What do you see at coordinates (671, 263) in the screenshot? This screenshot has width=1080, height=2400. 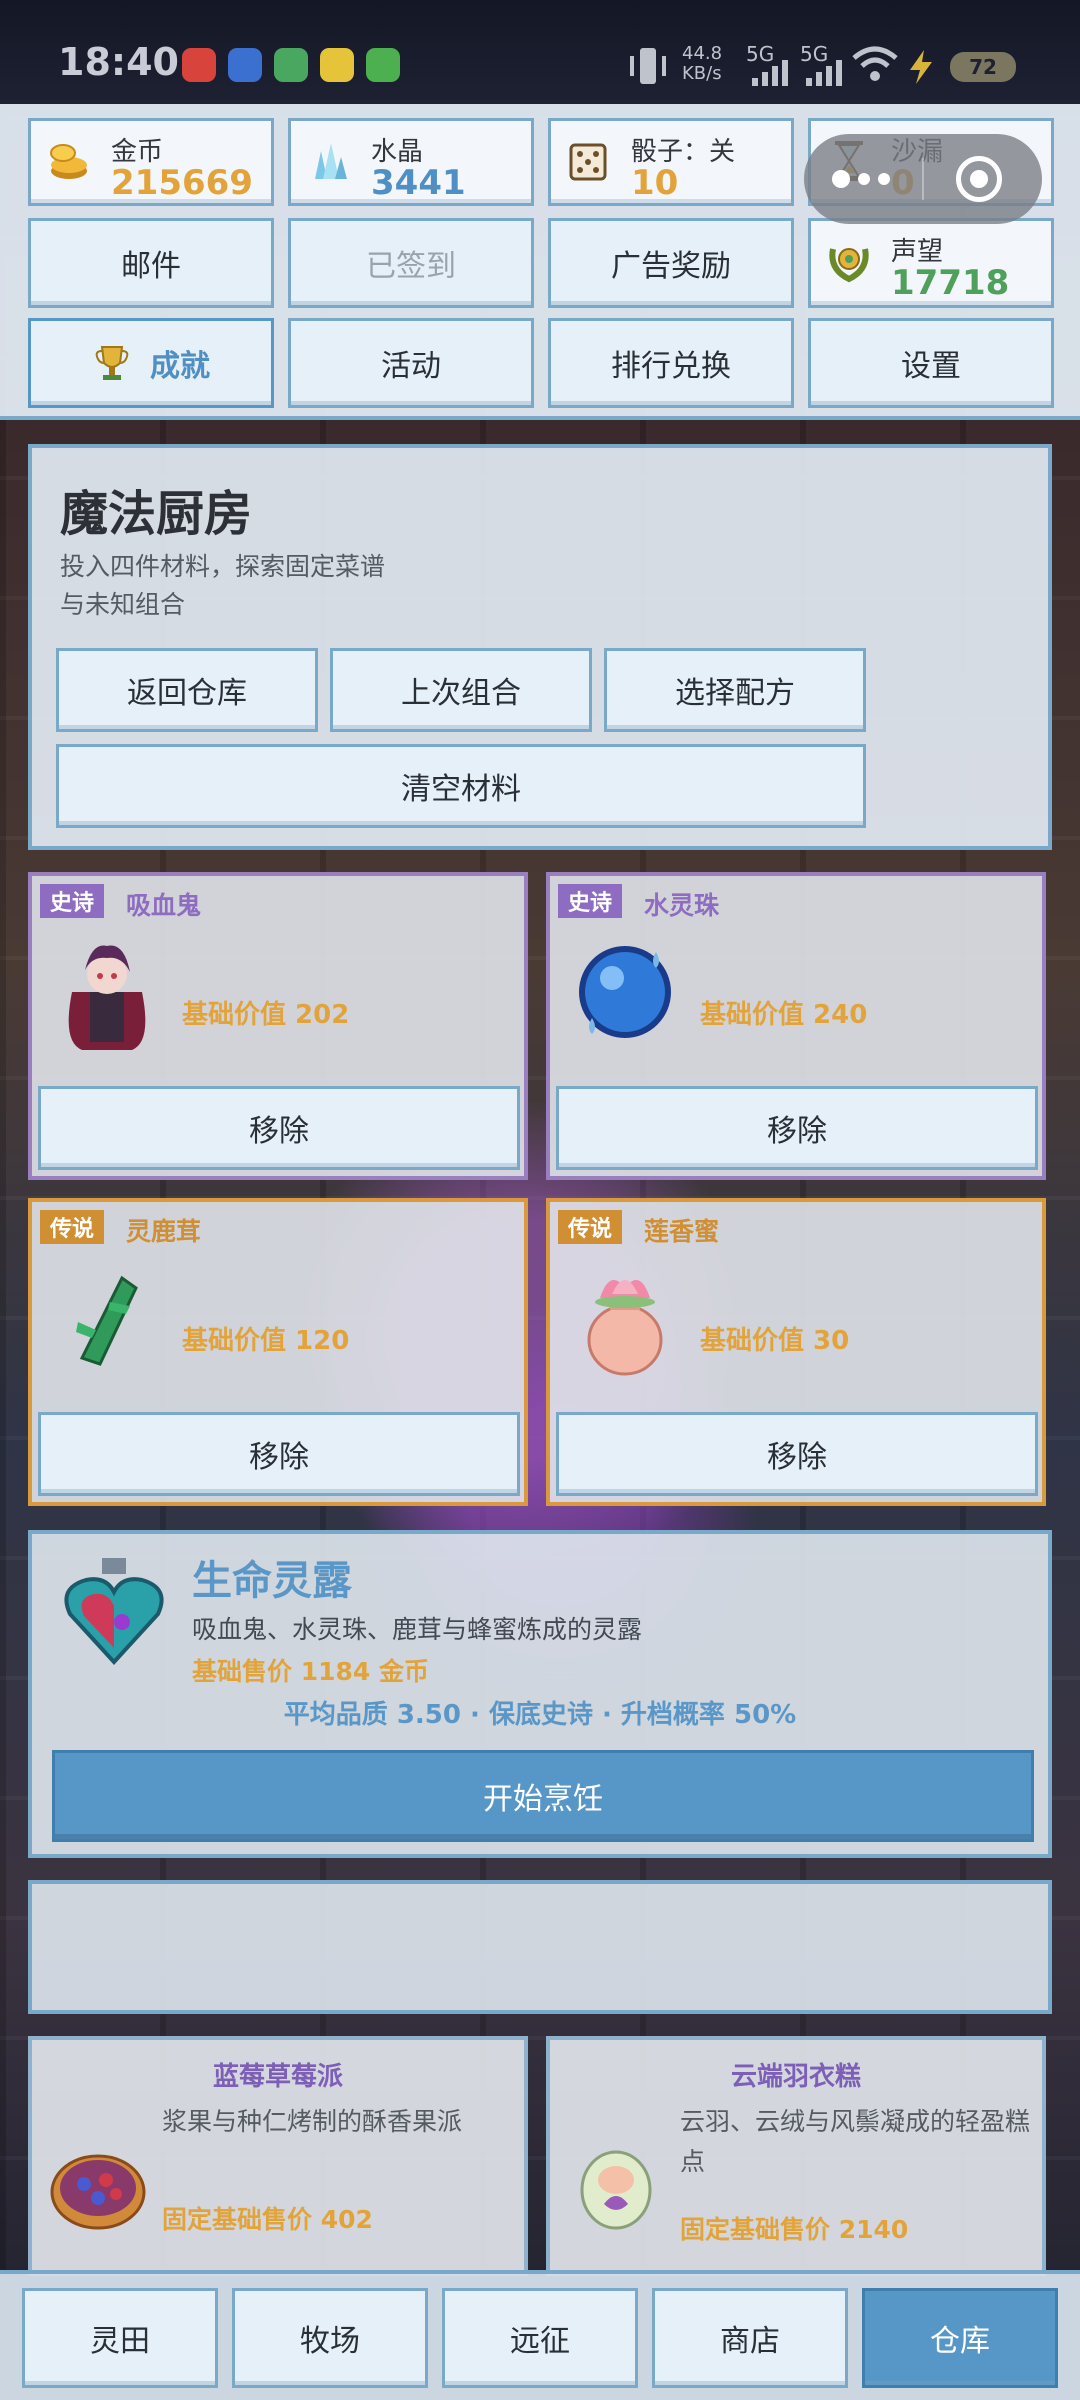 I see `ad-reward-button: 广告奖励` at bounding box center [671, 263].